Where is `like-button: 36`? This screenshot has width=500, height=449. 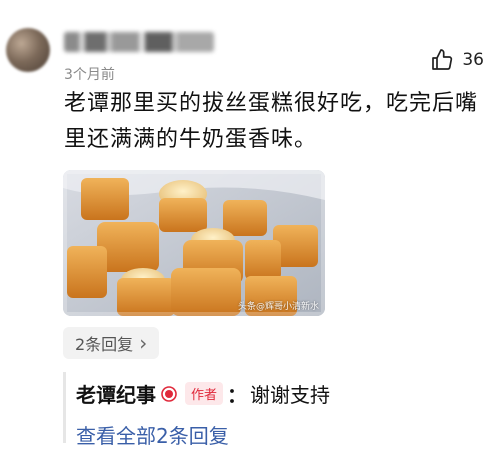 like-button: 36 is located at coordinates (457, 60).